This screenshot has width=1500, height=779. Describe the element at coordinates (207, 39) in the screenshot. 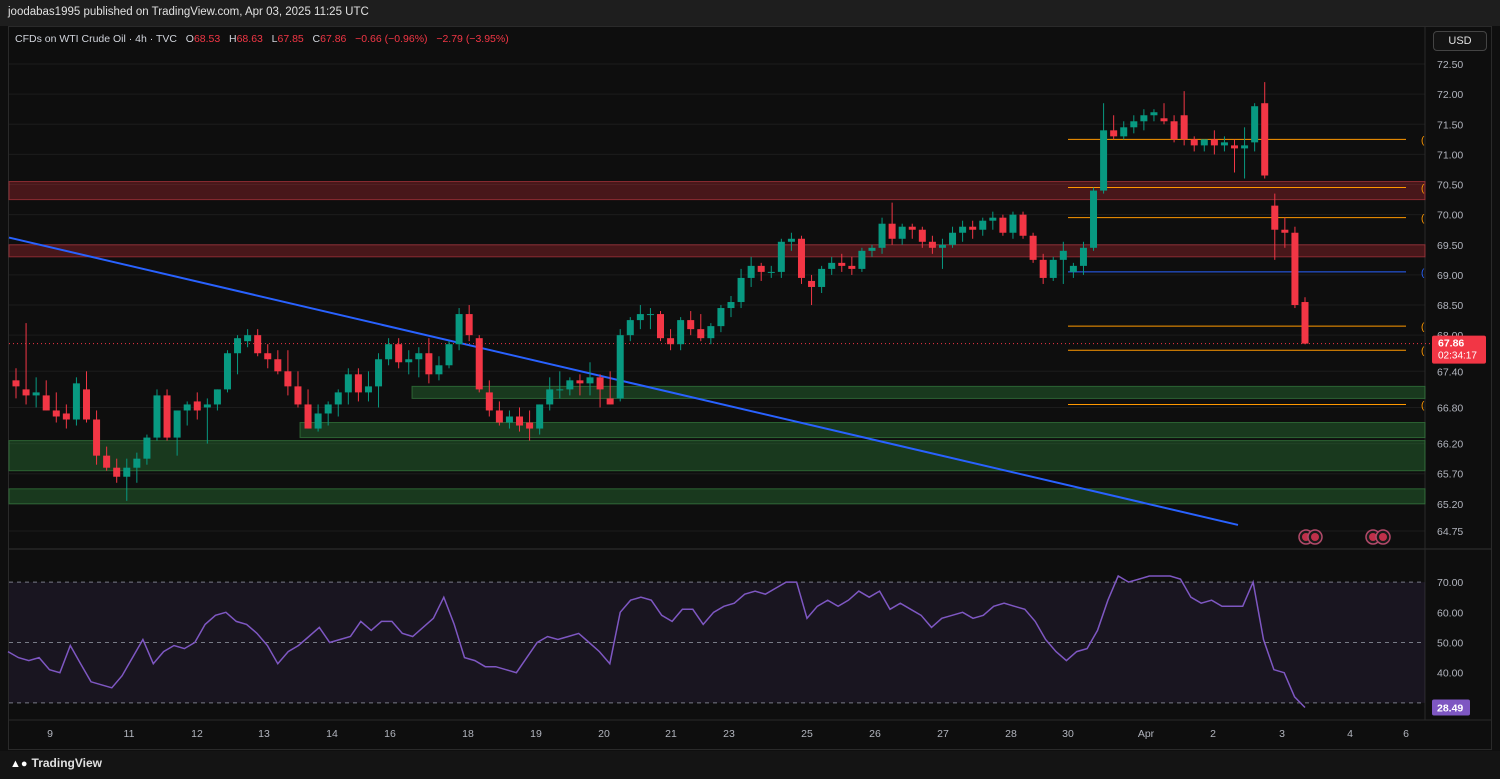

I see `open-value: 68.53` at that location.